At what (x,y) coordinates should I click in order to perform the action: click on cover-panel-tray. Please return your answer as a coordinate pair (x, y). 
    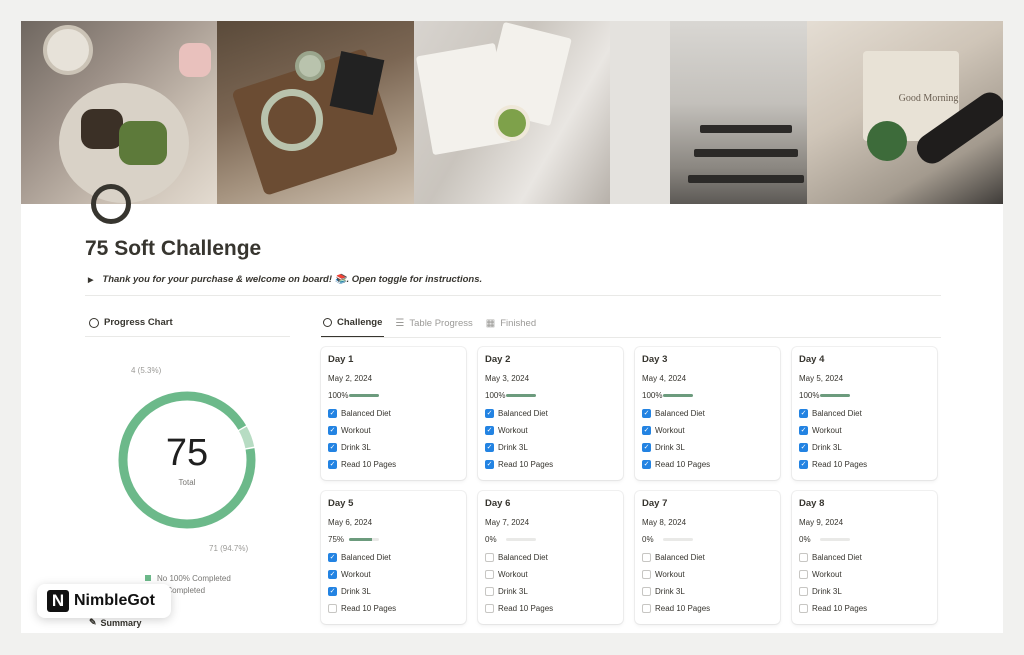
    Looking at the image, I should click on (315, 112).